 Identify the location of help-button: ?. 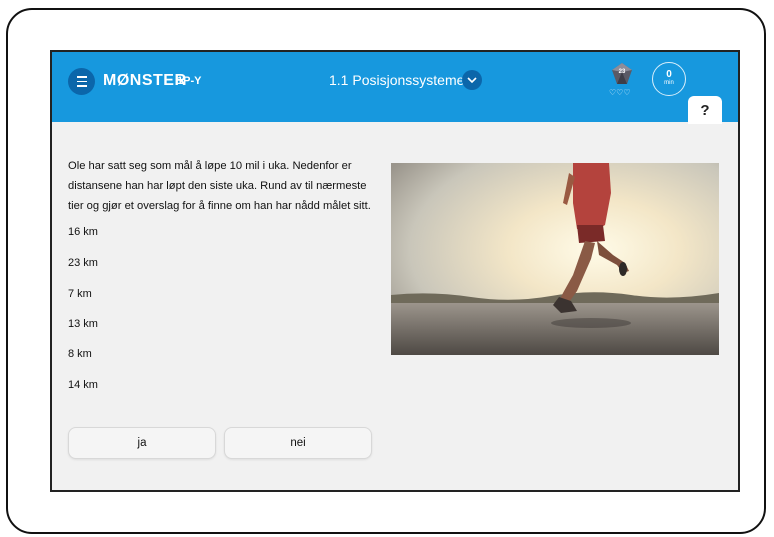
(705, 110).